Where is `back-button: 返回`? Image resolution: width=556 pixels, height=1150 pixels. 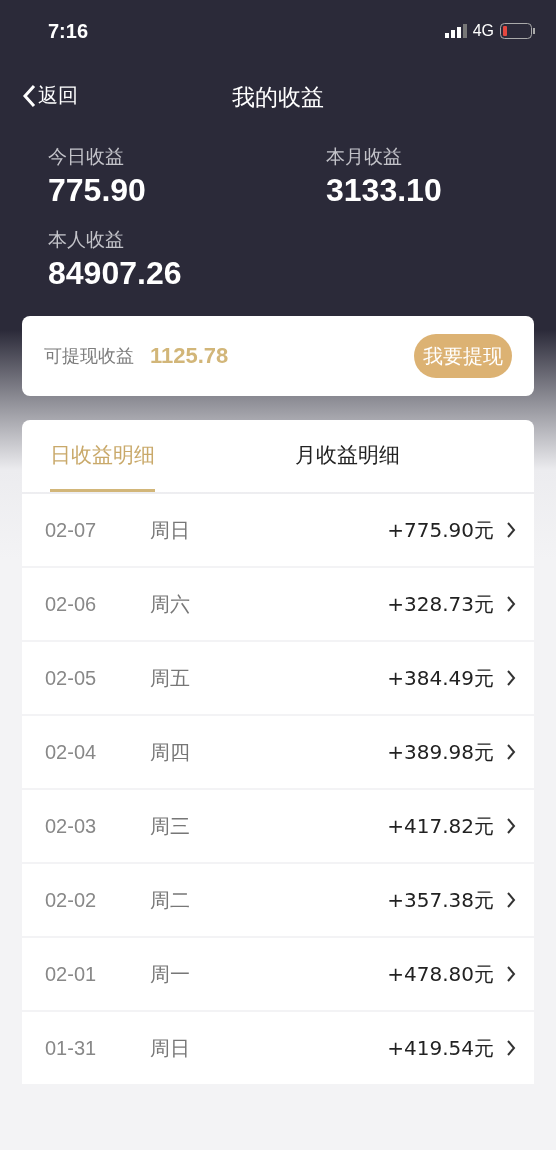 back-button: 返回 is located at coordinates (50, 95).